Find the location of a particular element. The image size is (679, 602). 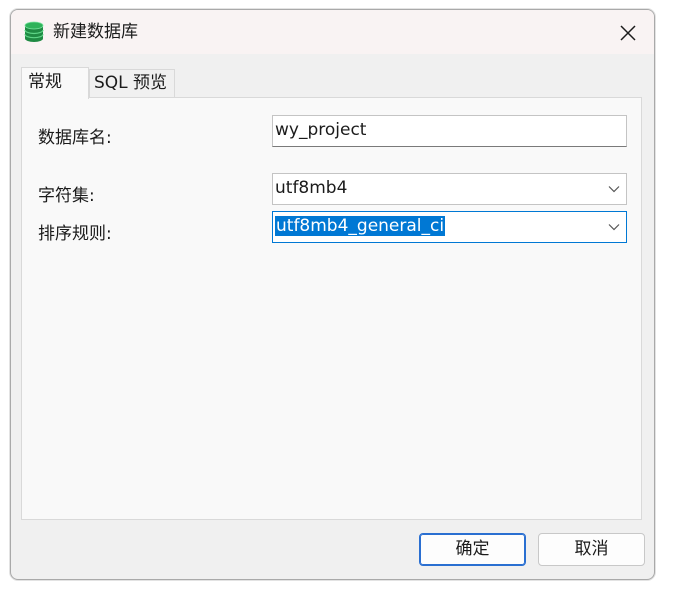

charset-select: utf8mb4 is located at coordinates (449, 189).